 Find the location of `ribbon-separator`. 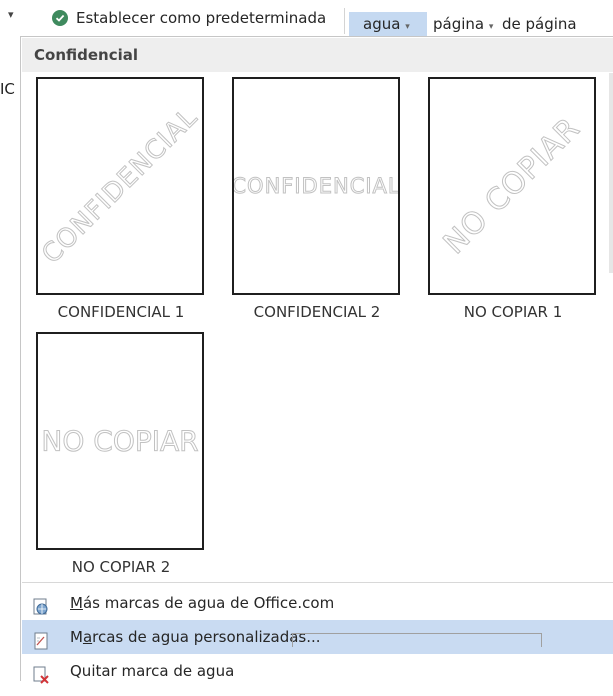

ribbon-separator is located at coordinates (344, 21).